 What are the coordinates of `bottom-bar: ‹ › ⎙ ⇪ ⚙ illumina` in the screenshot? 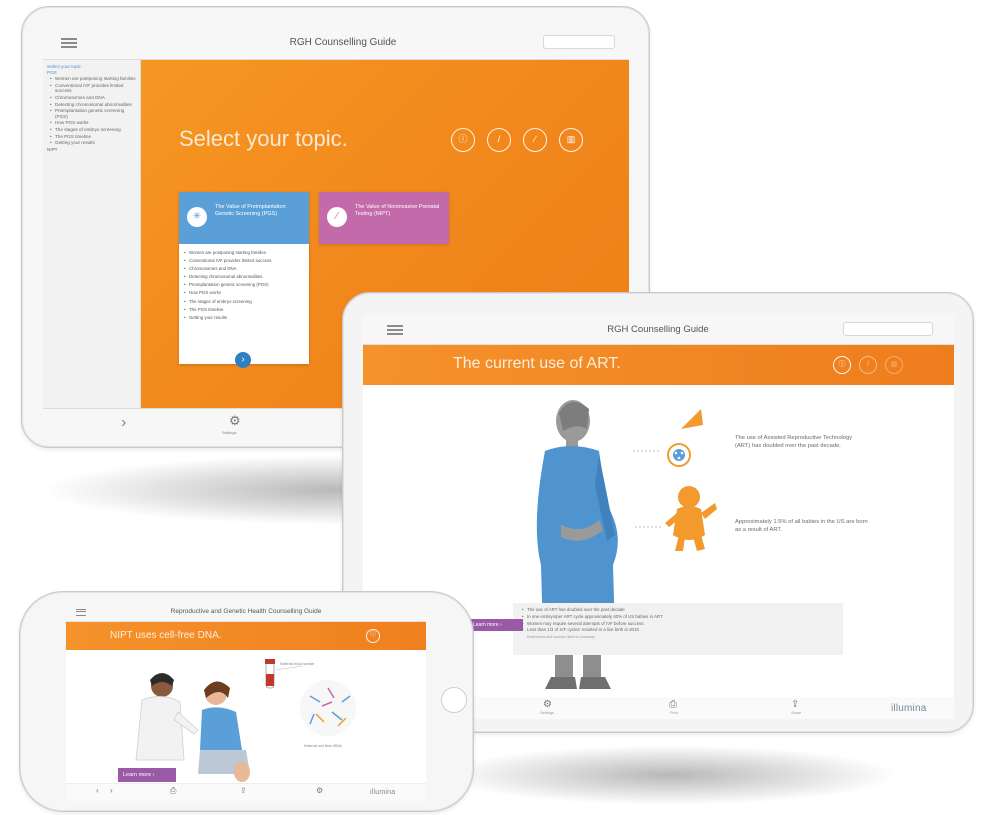 It's located at (246, 792).